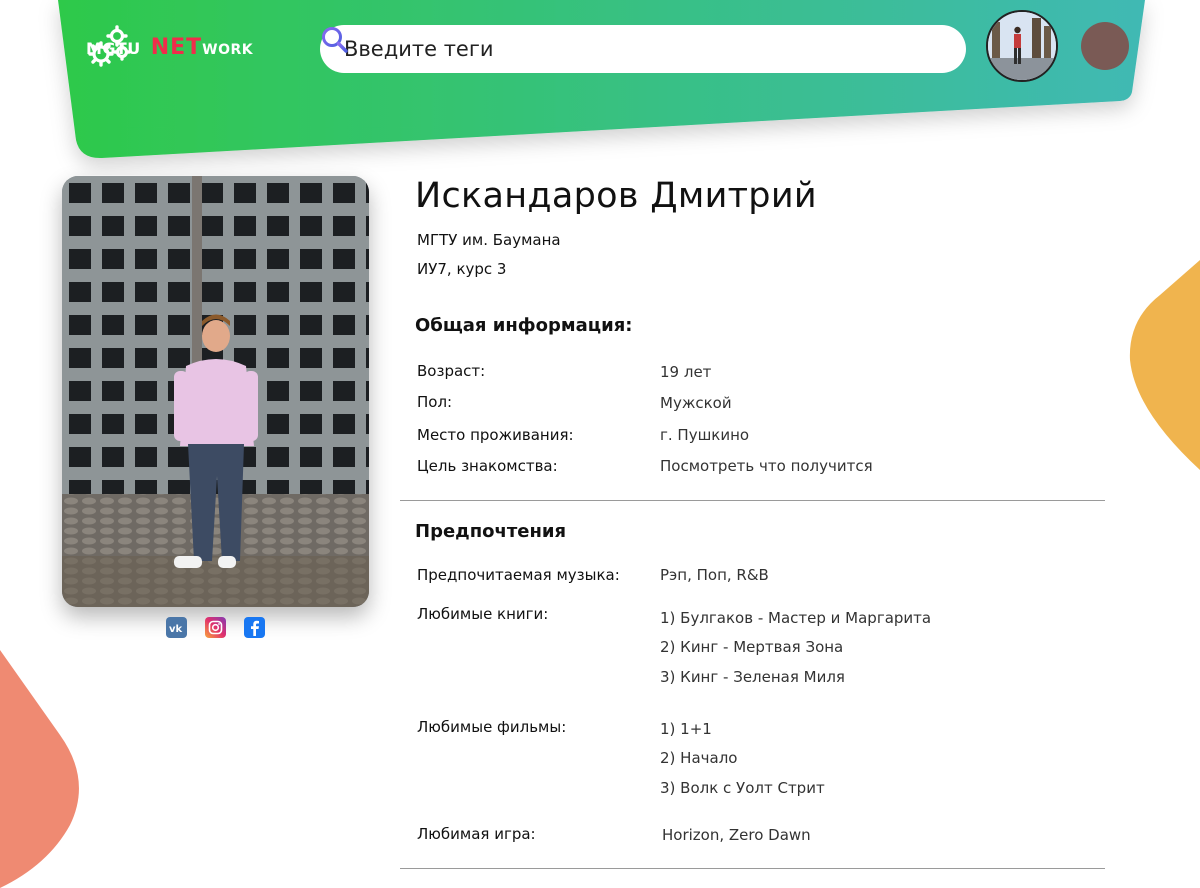  Describe the element at coordinates (335, 40) in the screenshot. I see `search-icon` at that location.